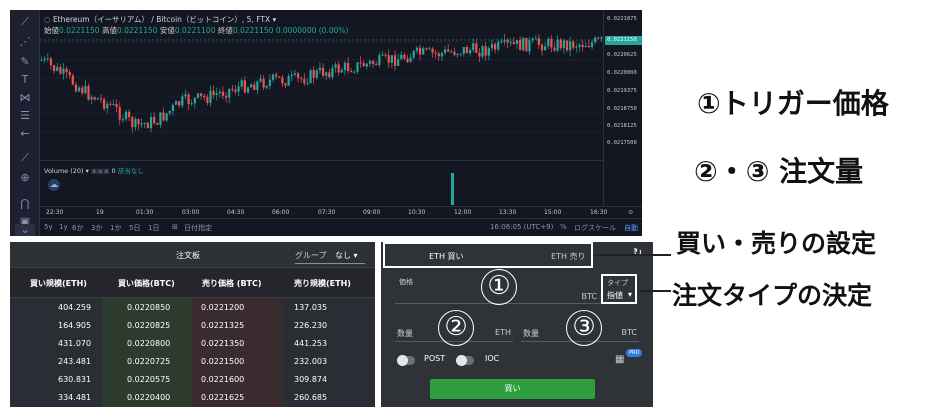 The image size is (947, 407). What do you see at coordinates (321, 183) in the screenshot?
I see `volume-pane: Volume (20) ▾ ▣▣▣ 0 該当なし ☁` at bounding box center [321, 183].